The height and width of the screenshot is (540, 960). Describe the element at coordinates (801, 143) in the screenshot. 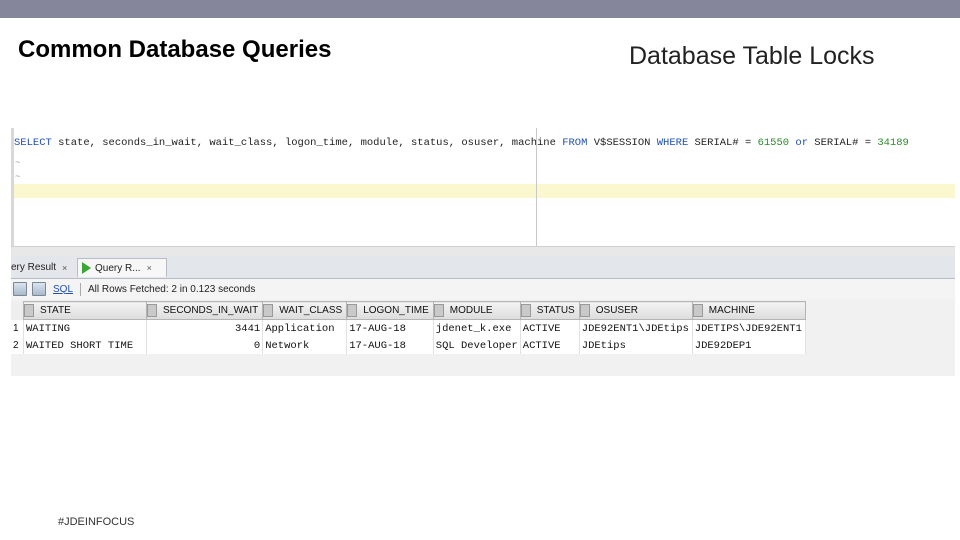

I see `sql-keyword: or` at that location.